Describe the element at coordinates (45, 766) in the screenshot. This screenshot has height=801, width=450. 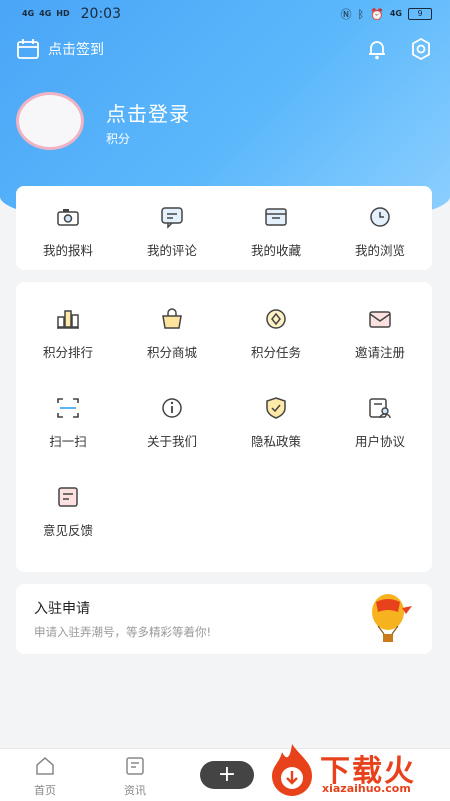
I see `home-icon` at that location.